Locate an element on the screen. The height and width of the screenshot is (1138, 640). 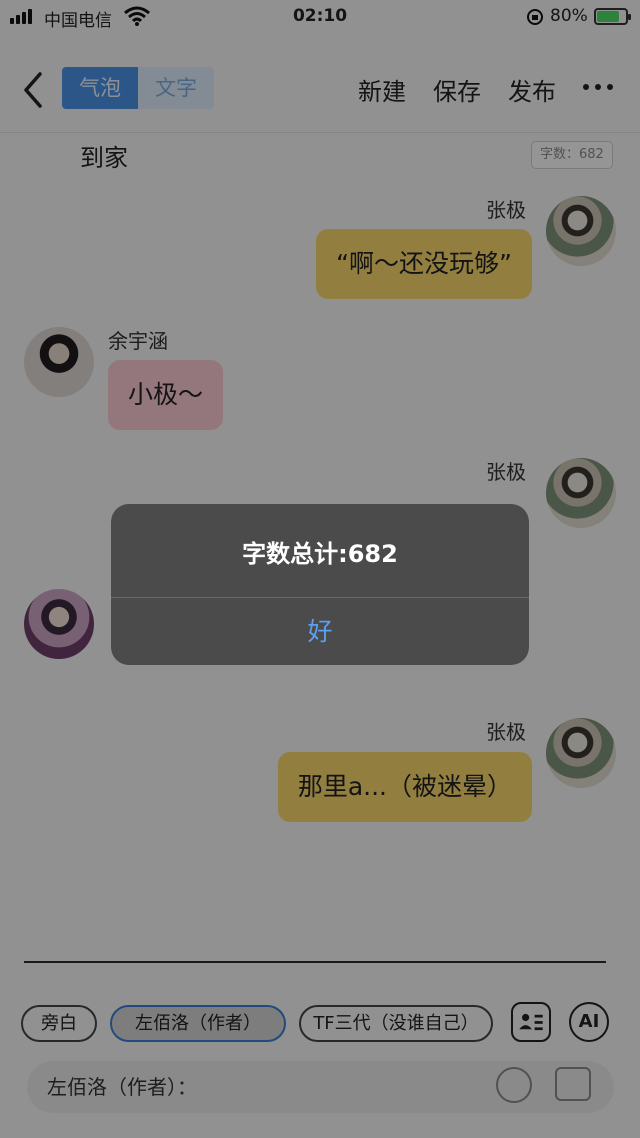
alert-message: 字数总计:682 is located at coordinates (320, 554).